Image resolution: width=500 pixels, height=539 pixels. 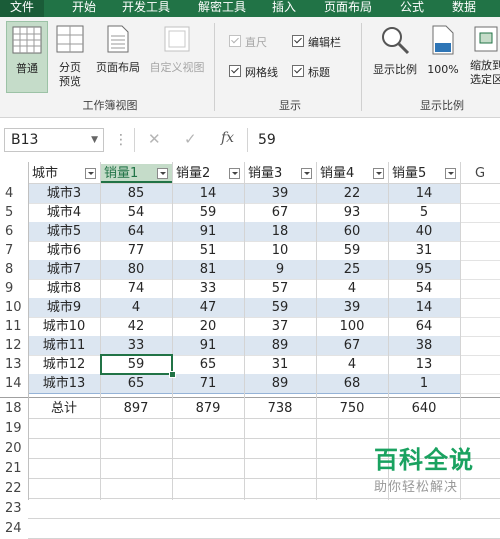 I want to click on tab-data: 数据, so click(x=464, y=8).